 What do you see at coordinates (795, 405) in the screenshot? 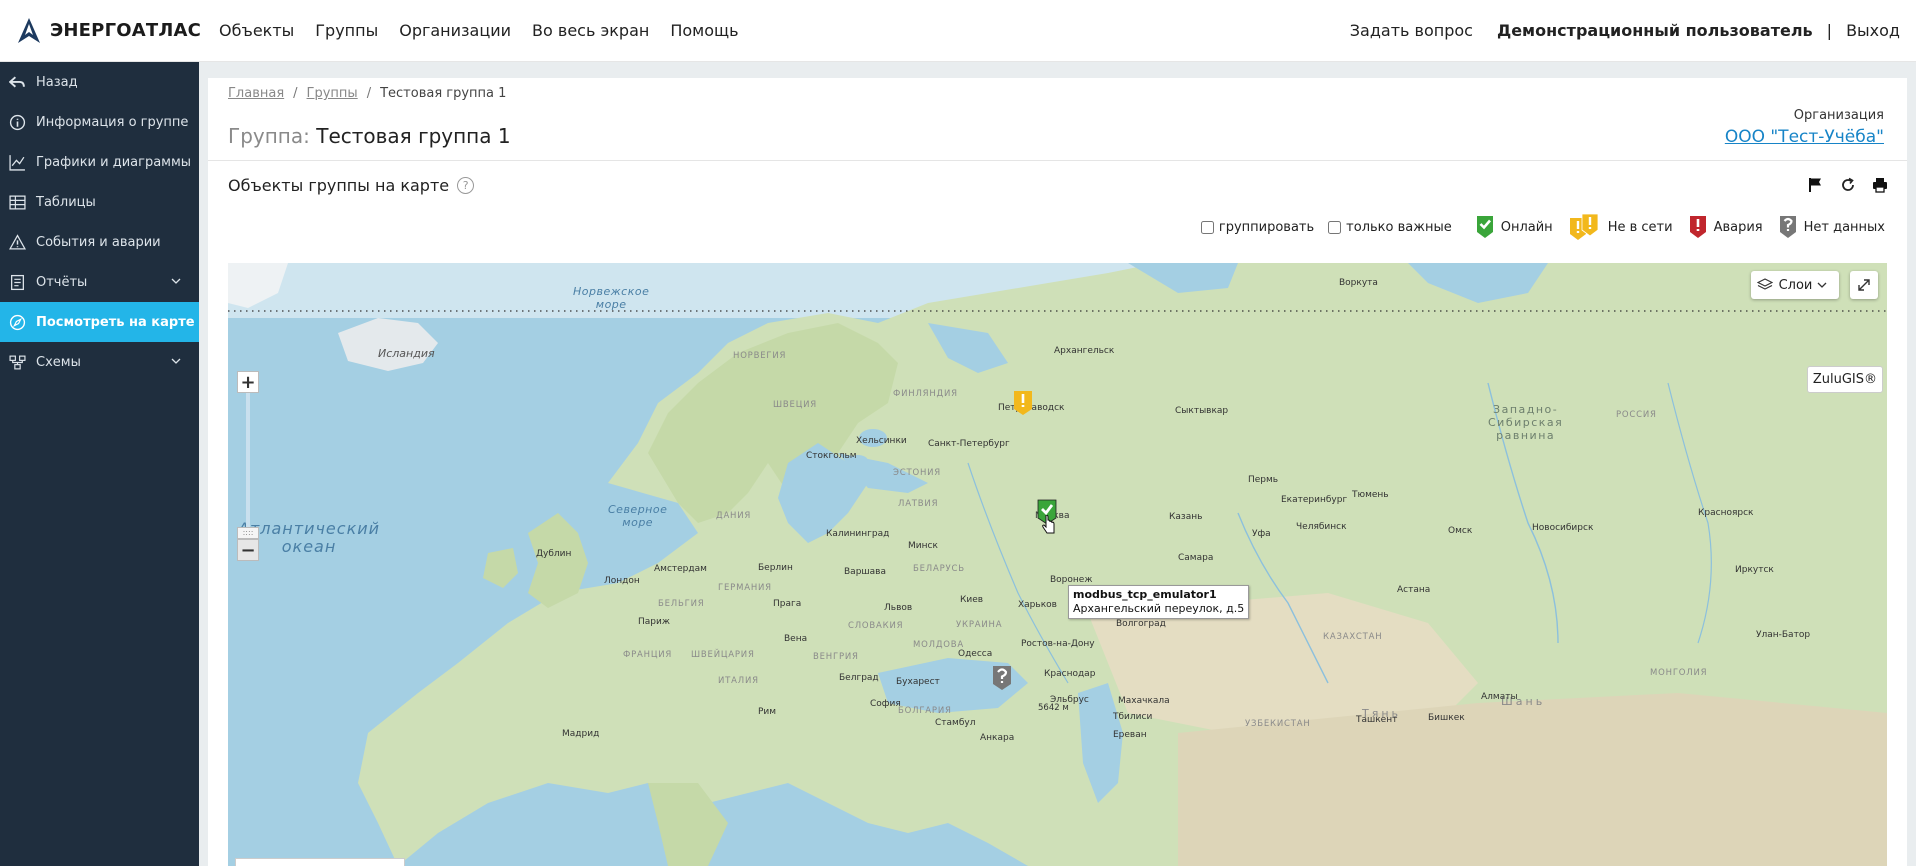
I see `country-label: ШВЕЦИЯ` at bounding box center [795, 405].